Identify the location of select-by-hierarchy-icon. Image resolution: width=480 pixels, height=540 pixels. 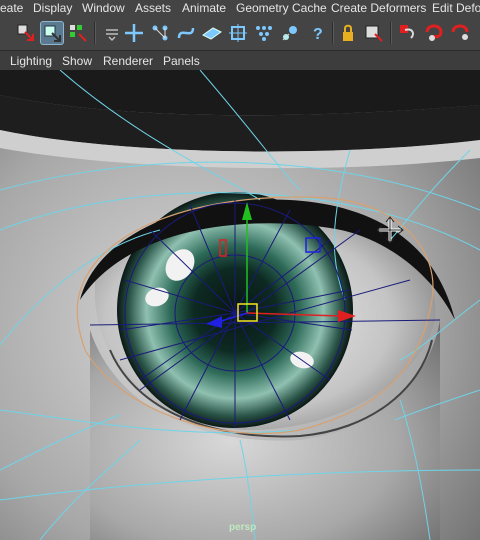
(26, 33).